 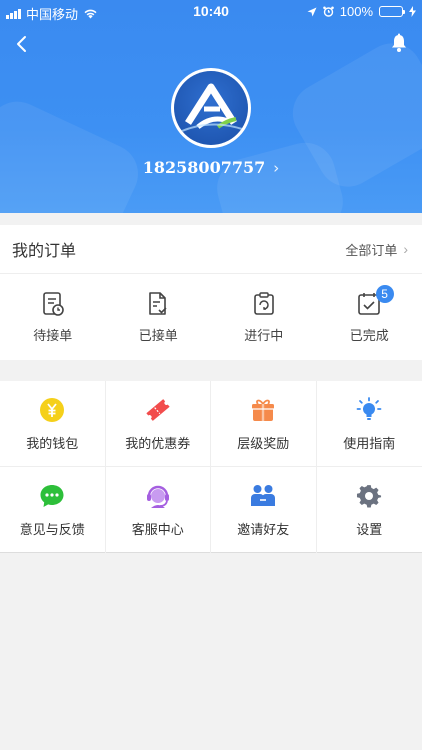 I want to click on gift-icon, so click(x=263, y=410).